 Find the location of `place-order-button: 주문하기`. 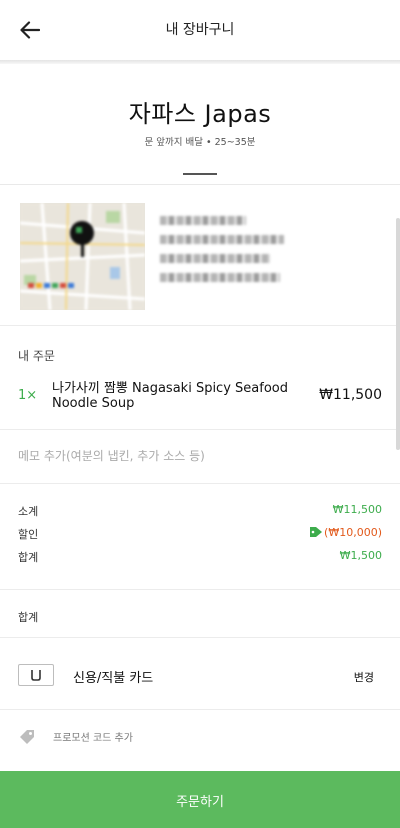

place-order-button: 주문하기 is located at coordinates (200, 799).